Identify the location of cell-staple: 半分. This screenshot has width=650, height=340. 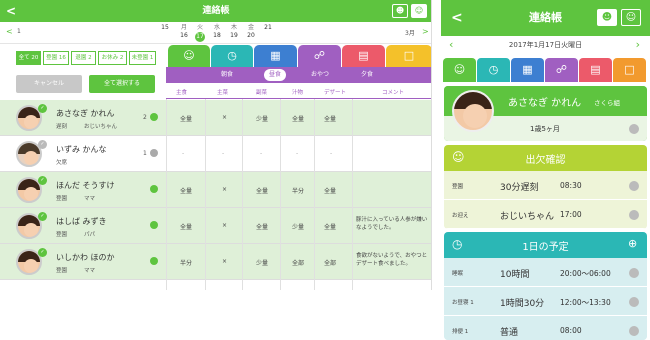
(186, 262).